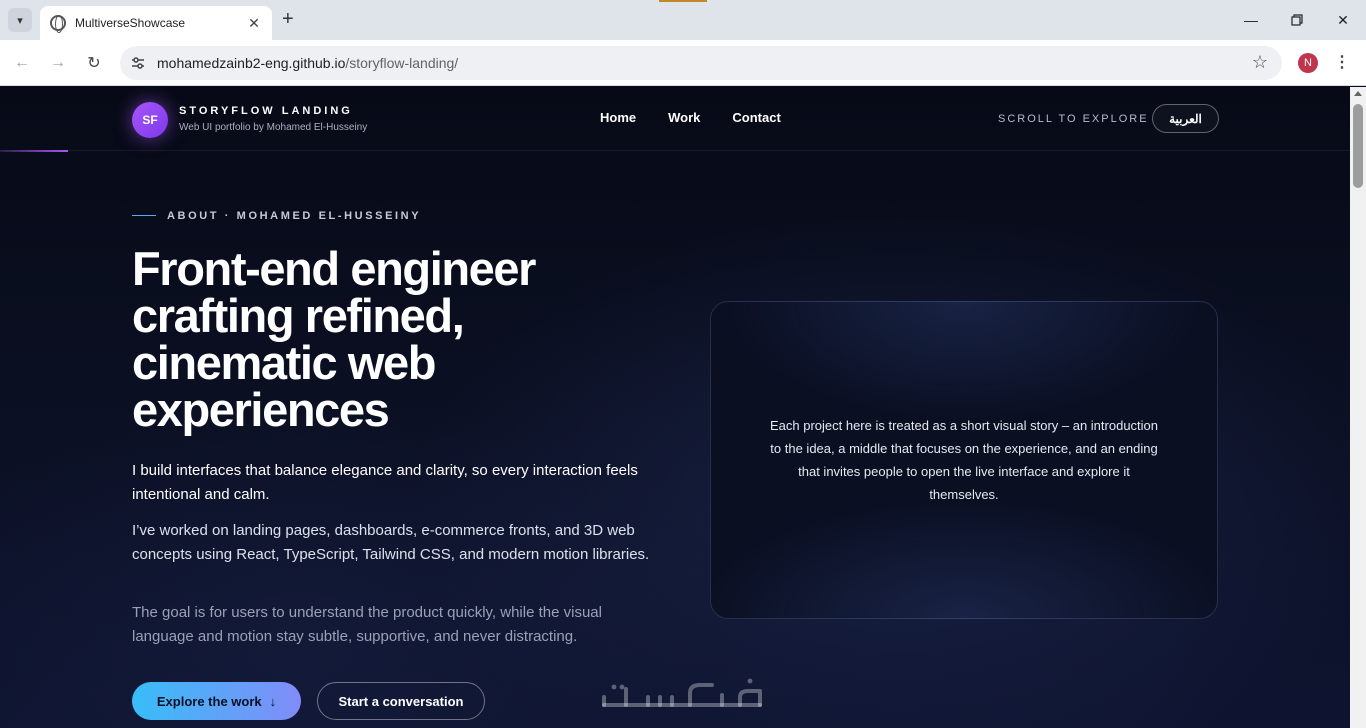 The width and height of the screenshot is (1366, 728). I want to click on tab-strip-accent, so click(683, 1).